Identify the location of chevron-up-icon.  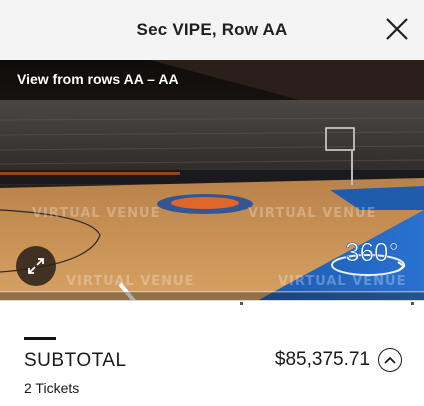
(390, 360).